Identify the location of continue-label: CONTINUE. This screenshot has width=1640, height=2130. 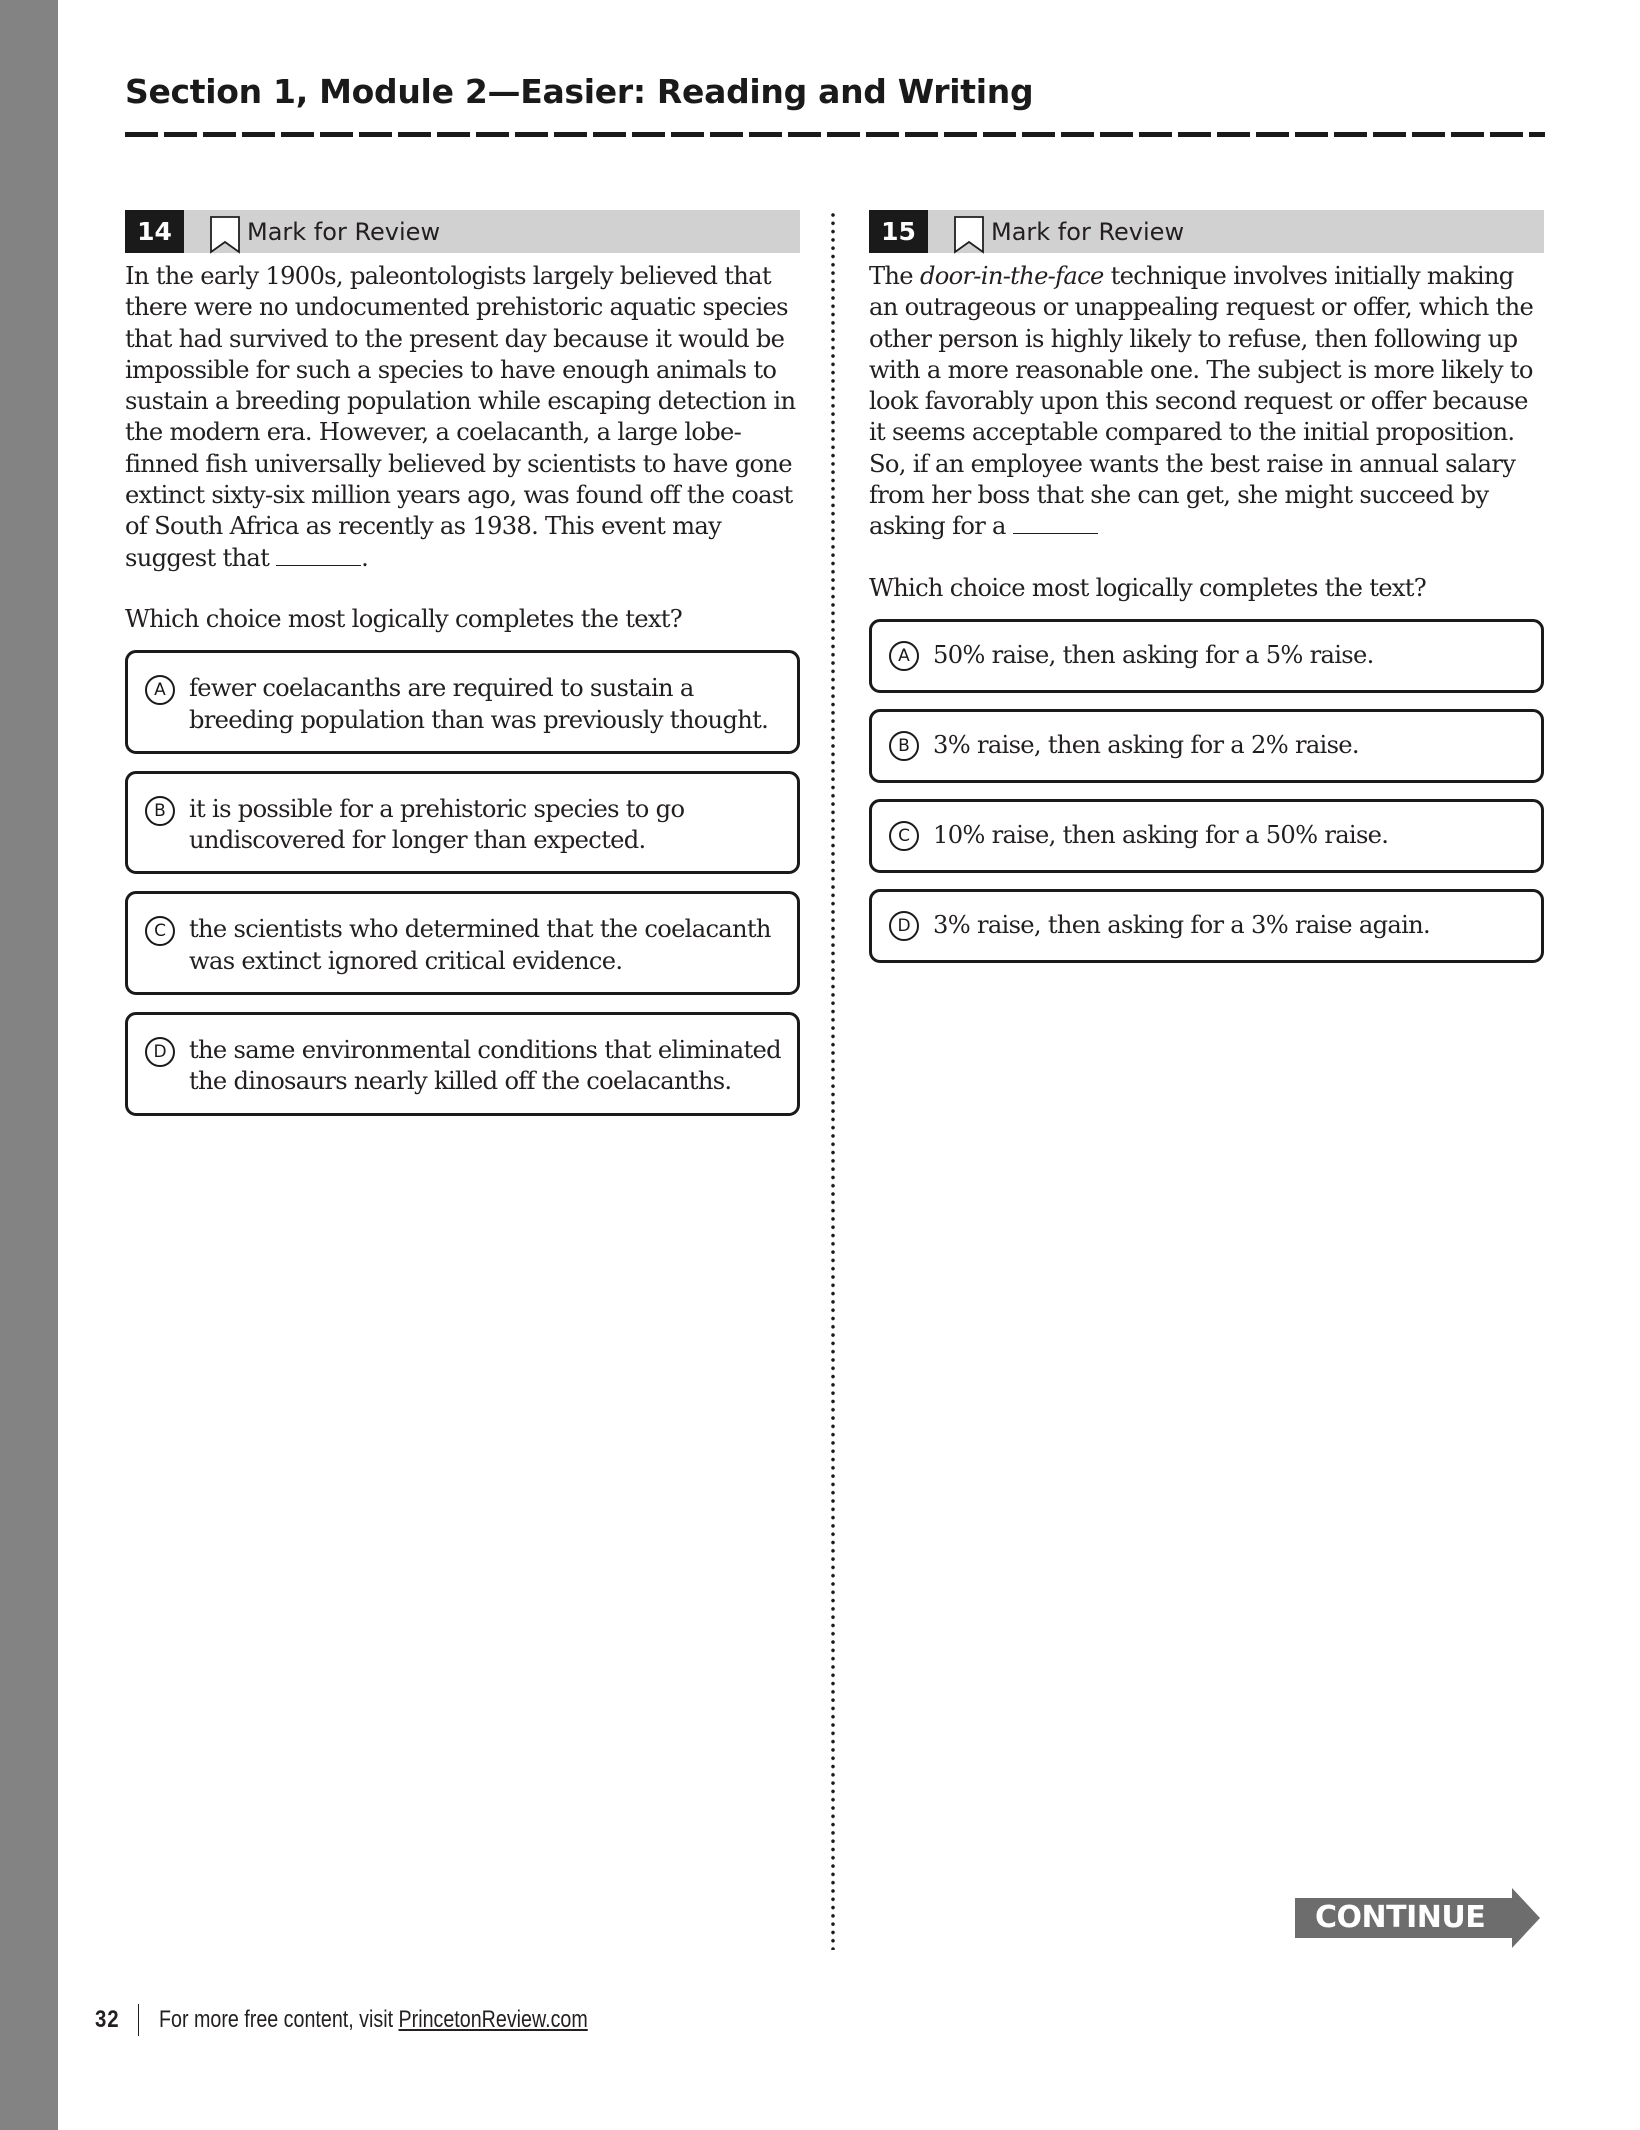
(1400, 1917).